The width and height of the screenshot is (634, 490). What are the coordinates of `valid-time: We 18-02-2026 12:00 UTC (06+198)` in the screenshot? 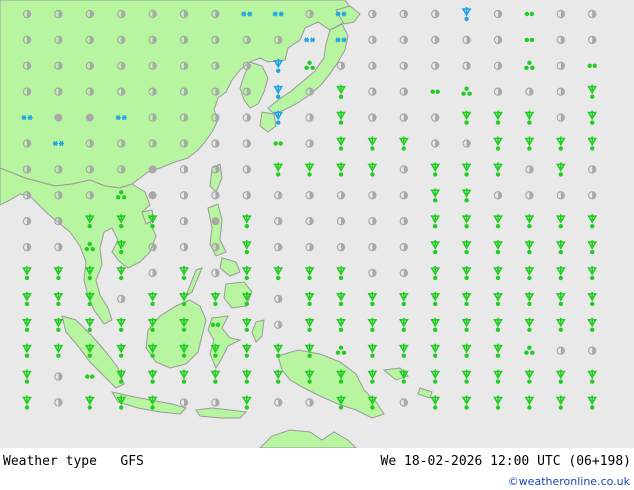 It's located at (505, 461).